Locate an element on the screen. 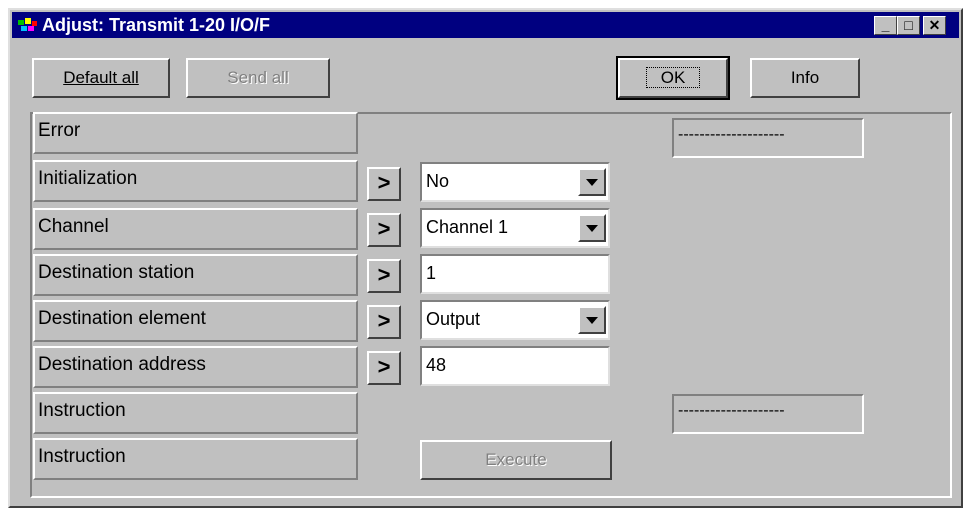  send-destination-address-button: > is located at coordinates (384, 368).